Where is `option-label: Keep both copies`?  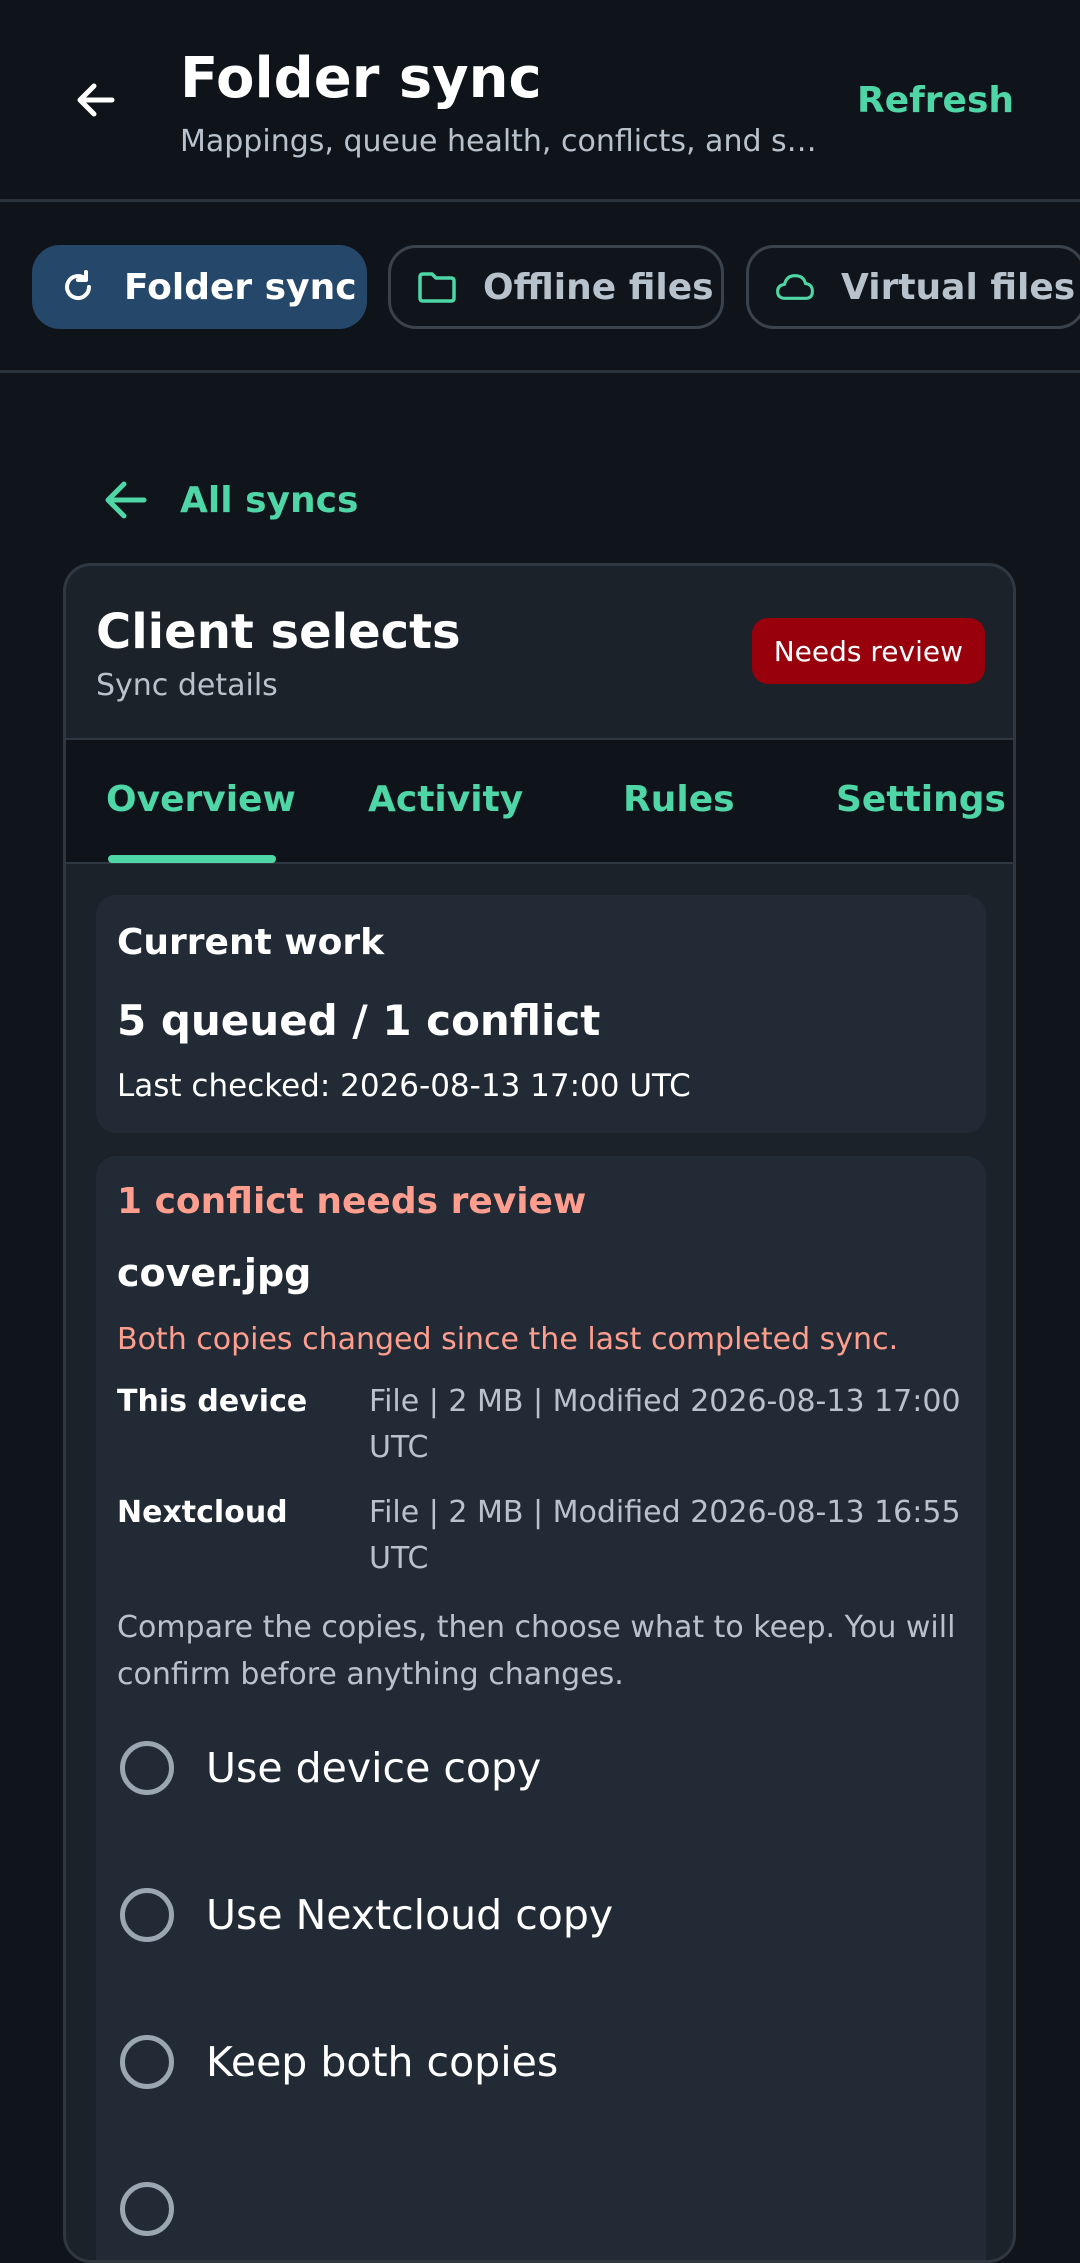
option-label: Keep both copies is located at coordinates (382, 2062).